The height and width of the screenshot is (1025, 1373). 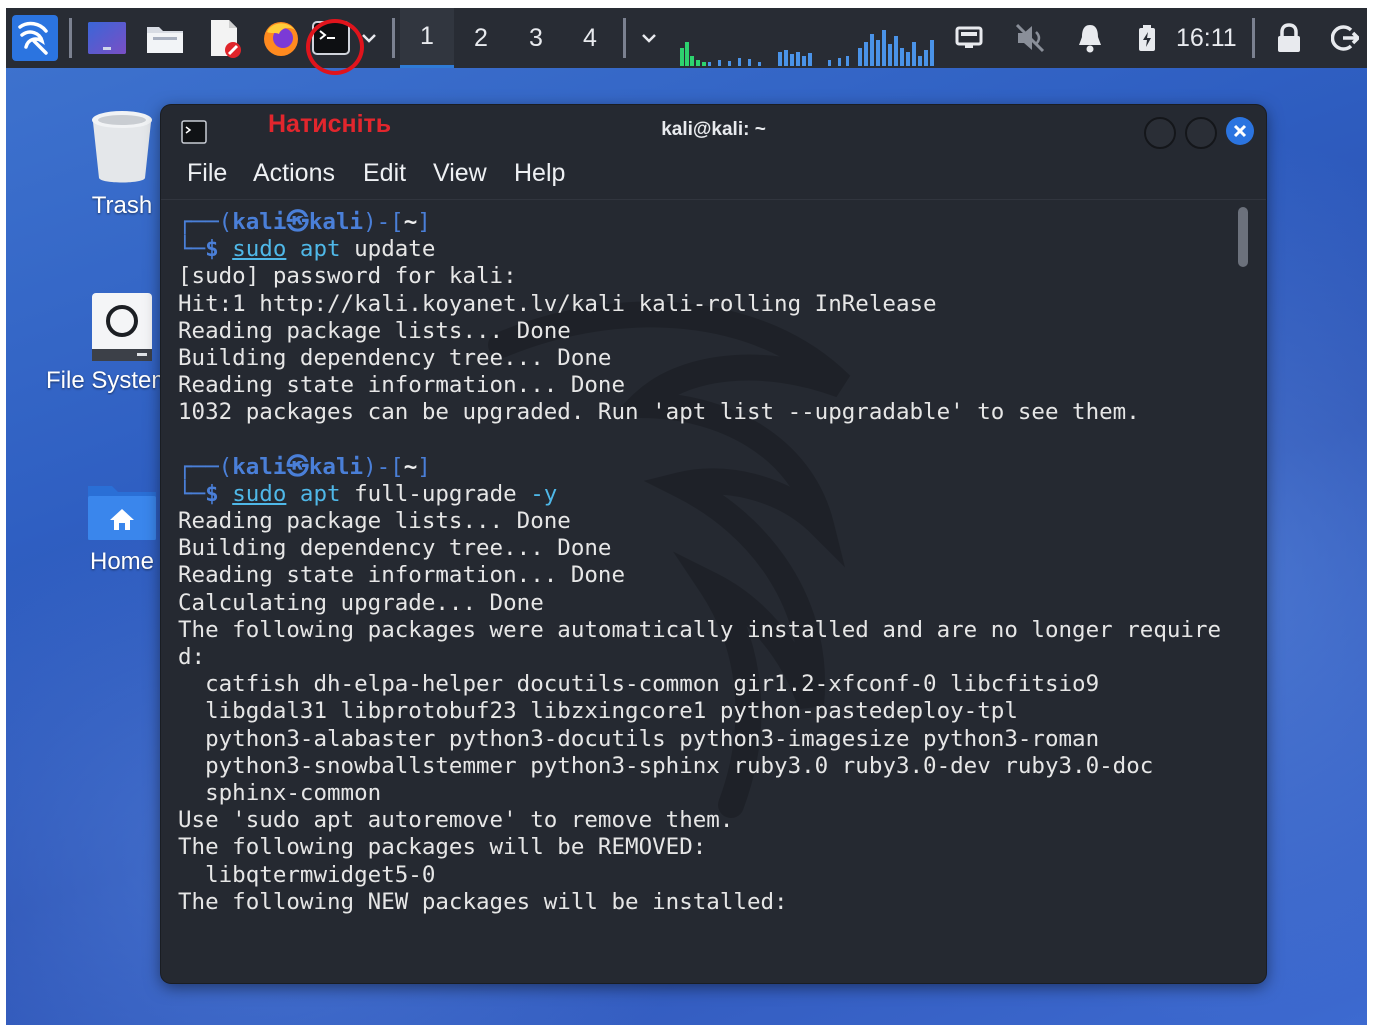 I want to click on battery-icon, so click(x=1147, y=38).